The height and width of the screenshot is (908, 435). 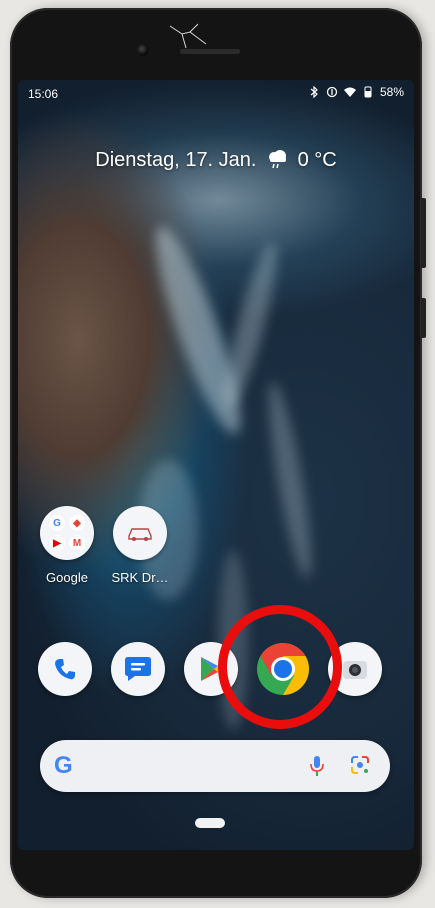 What do you see at coordinates (176, 160) in the screenshot?
I see `date-text: Dienstag, 17. Jan.` at bounding box center [176, 160].